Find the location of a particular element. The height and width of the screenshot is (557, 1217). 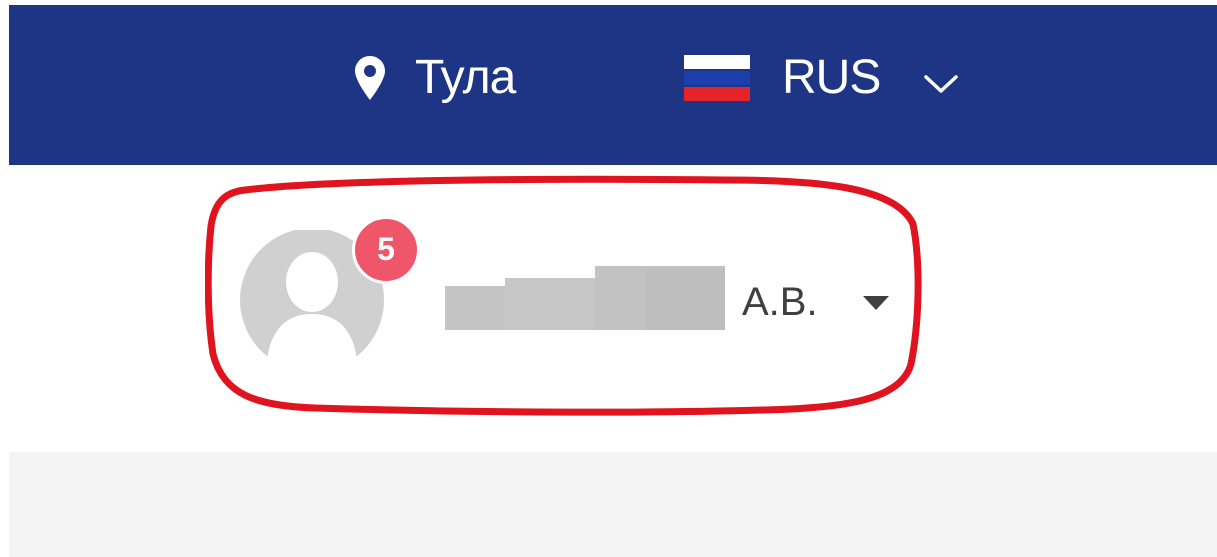

location-selector: Тула is located at coordinates (435, 78).